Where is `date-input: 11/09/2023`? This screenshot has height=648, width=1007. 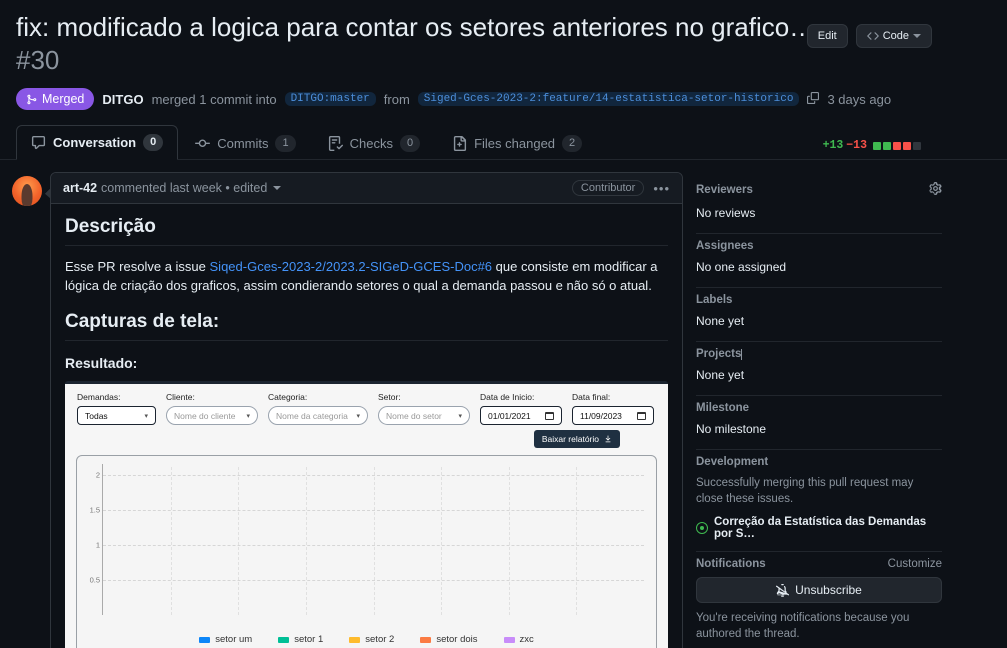 date-input: 11/09/2023 is located at coordinates (613, 415).